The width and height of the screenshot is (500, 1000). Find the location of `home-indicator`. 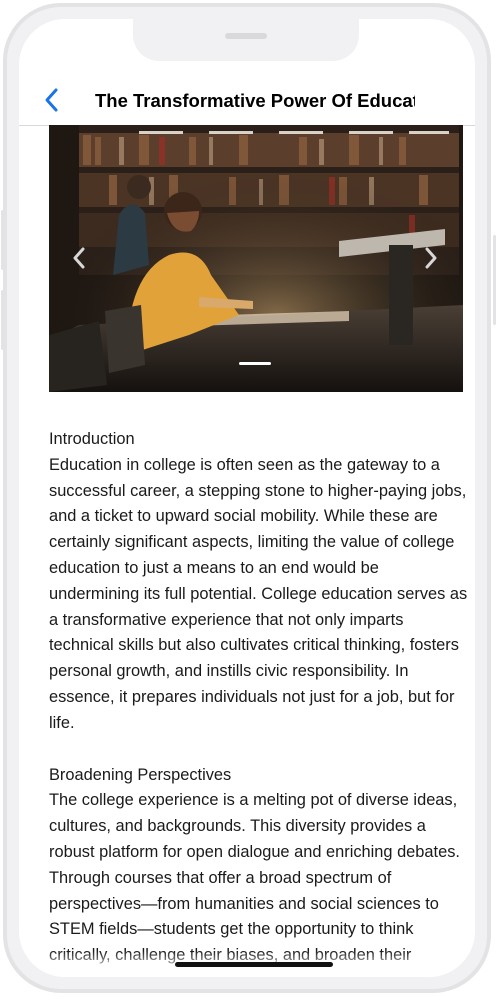

home-indicator is located at coordinates (254, 964).